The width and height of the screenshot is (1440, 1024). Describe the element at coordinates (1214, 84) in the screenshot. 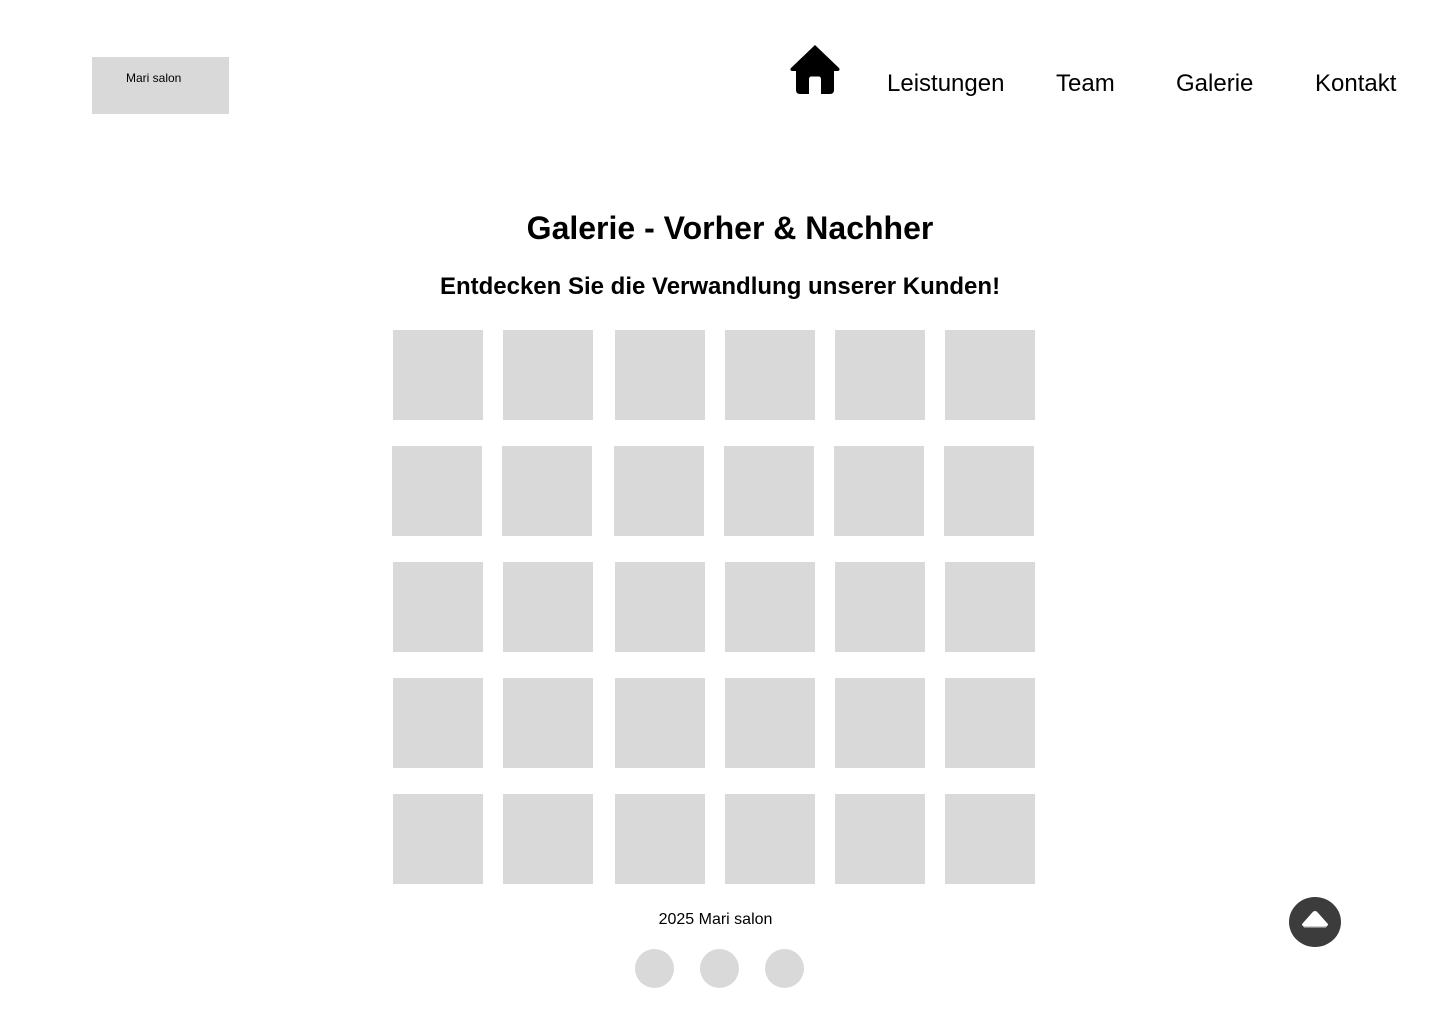

I see `nav-galerie: Galerie` at that location.